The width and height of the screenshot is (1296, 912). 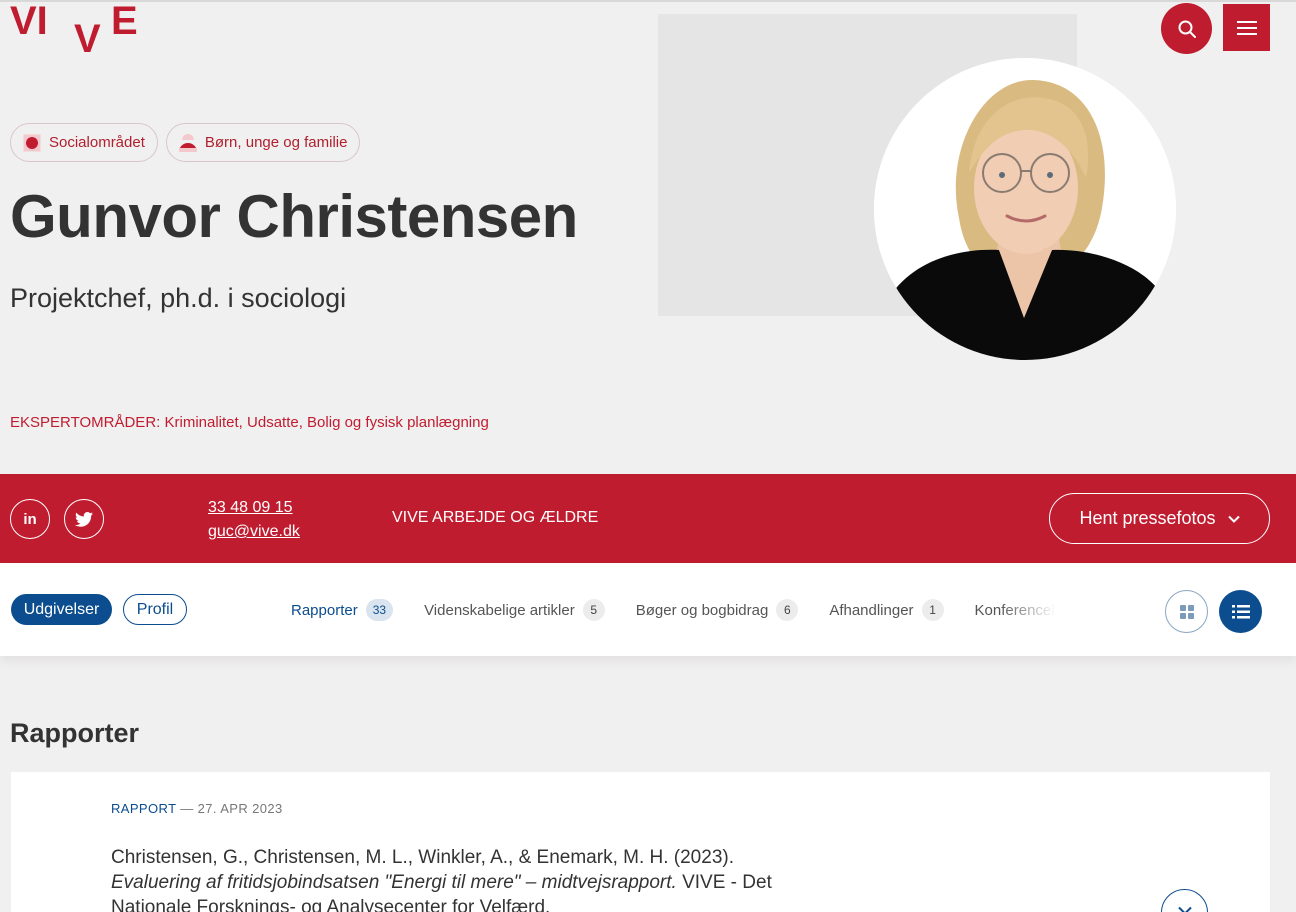 I want to click on list-view-button, so click(x=1240, y=611).